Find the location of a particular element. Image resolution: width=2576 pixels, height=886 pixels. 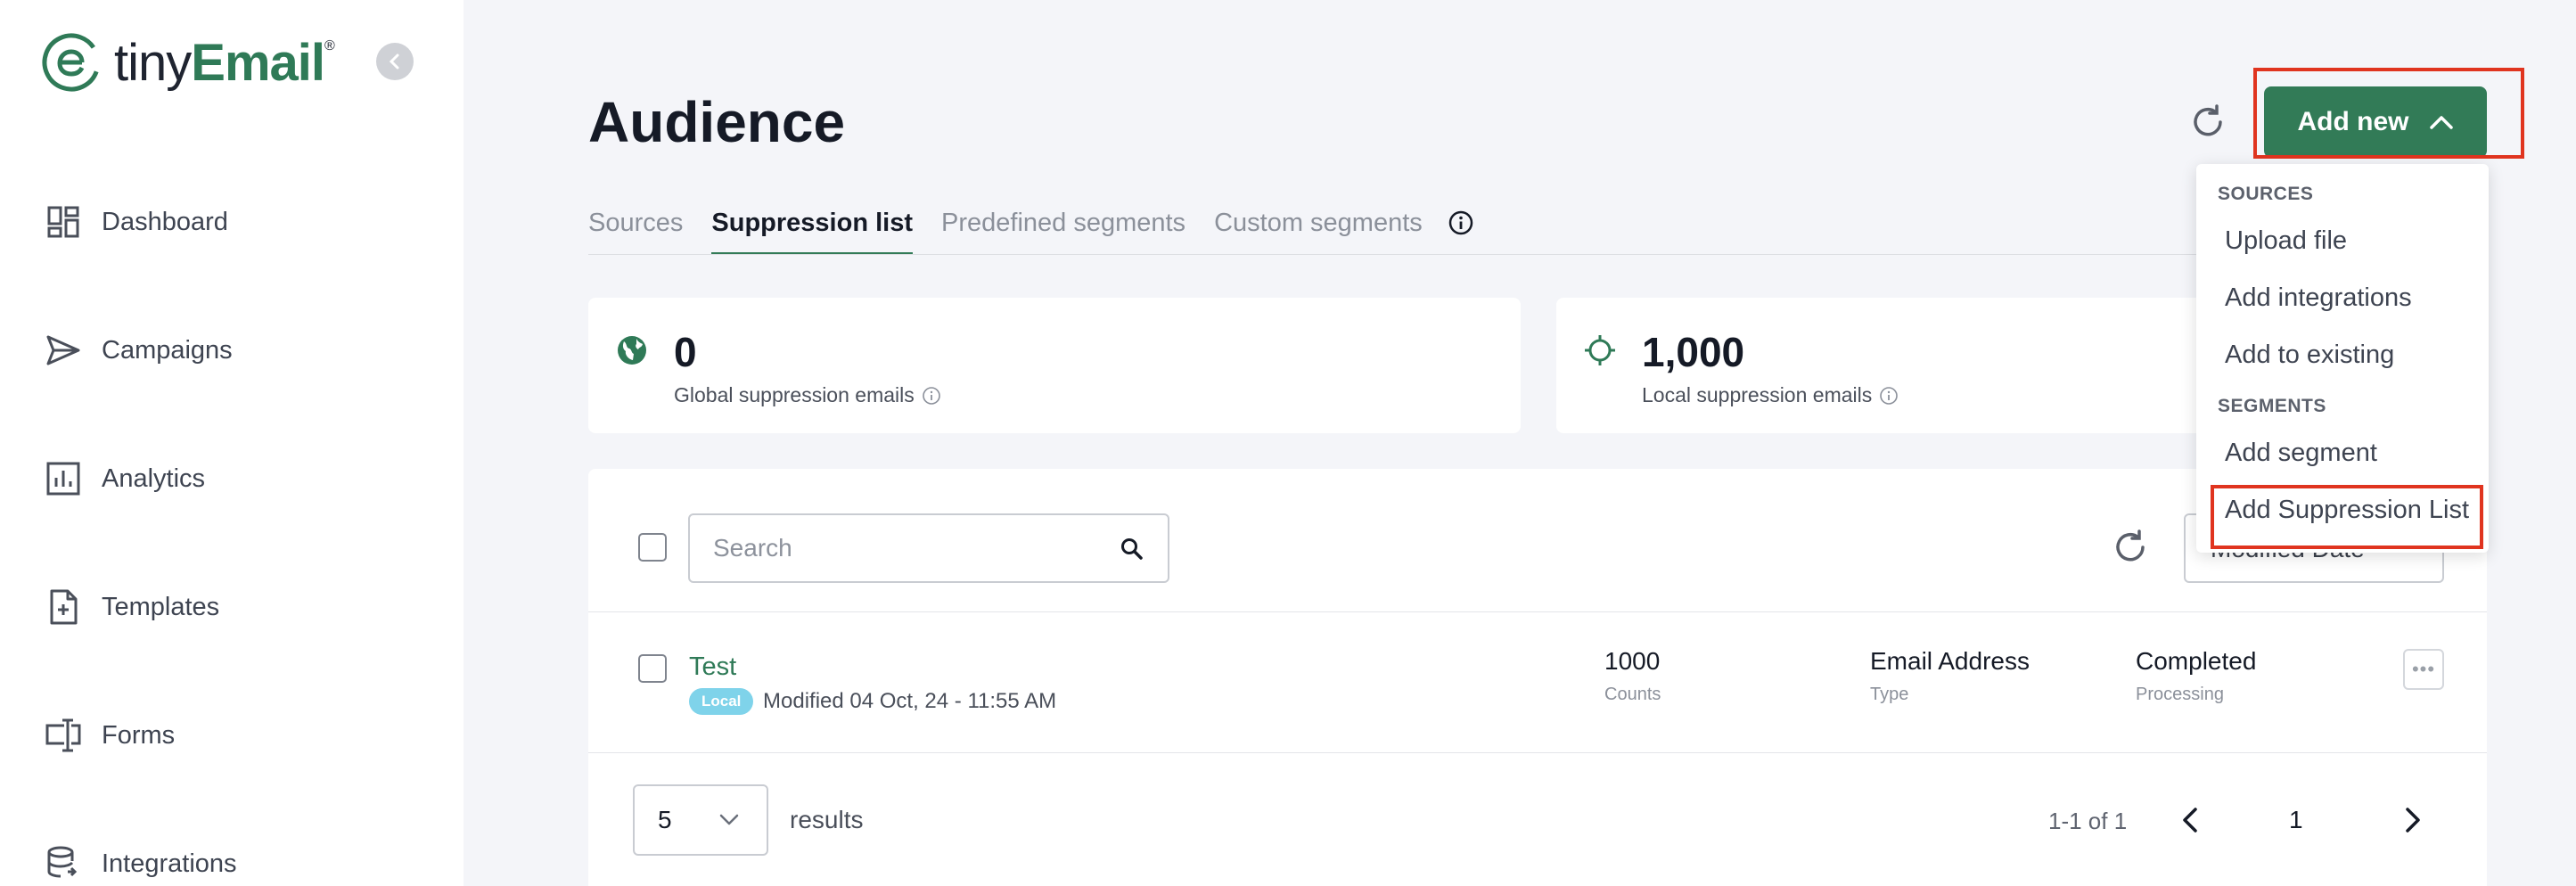

current-page: 1 is located at coordinates (2296, 820).